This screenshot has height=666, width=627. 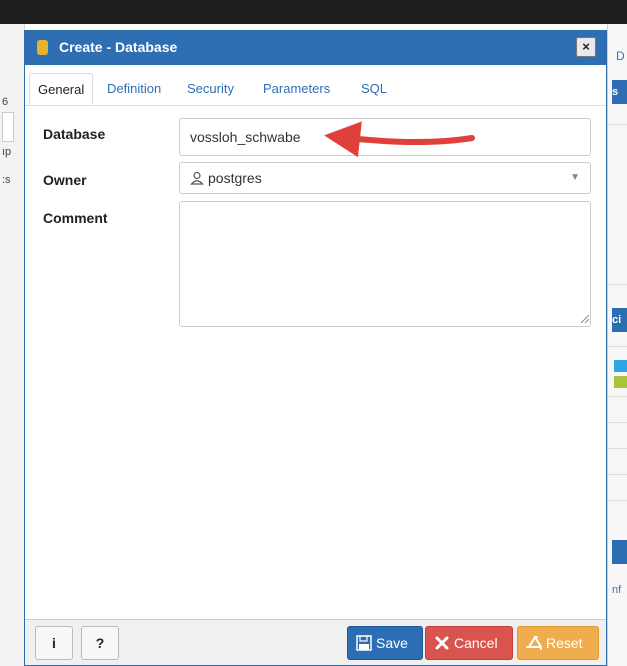 What do you see at coordinates (75, 218) in the screenshot?
I see `comment-label: Comment` at bounding box center [75, 218].